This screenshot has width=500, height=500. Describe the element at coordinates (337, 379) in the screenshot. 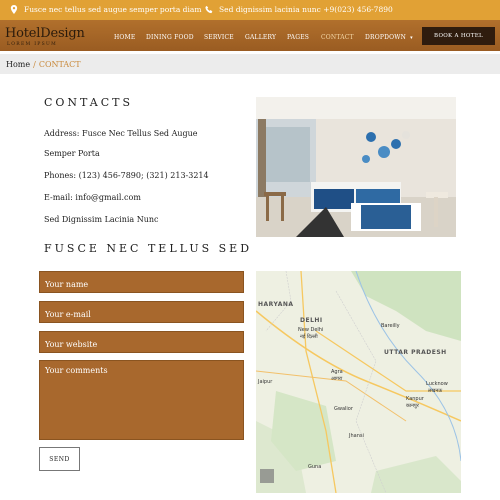

I see `map-label-agra-hi: आगरा` at that location.